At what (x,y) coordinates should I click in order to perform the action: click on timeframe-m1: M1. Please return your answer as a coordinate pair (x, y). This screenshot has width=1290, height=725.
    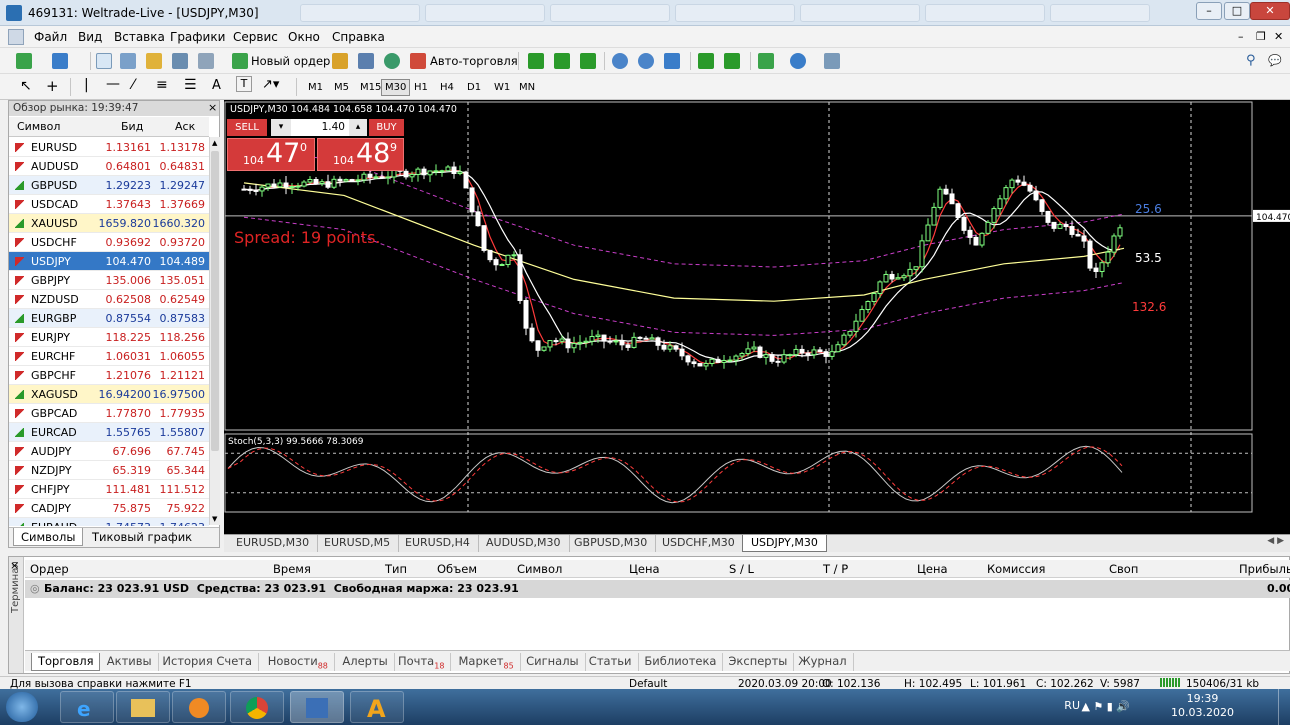
    Looking at the image, I should click on (315, 87).